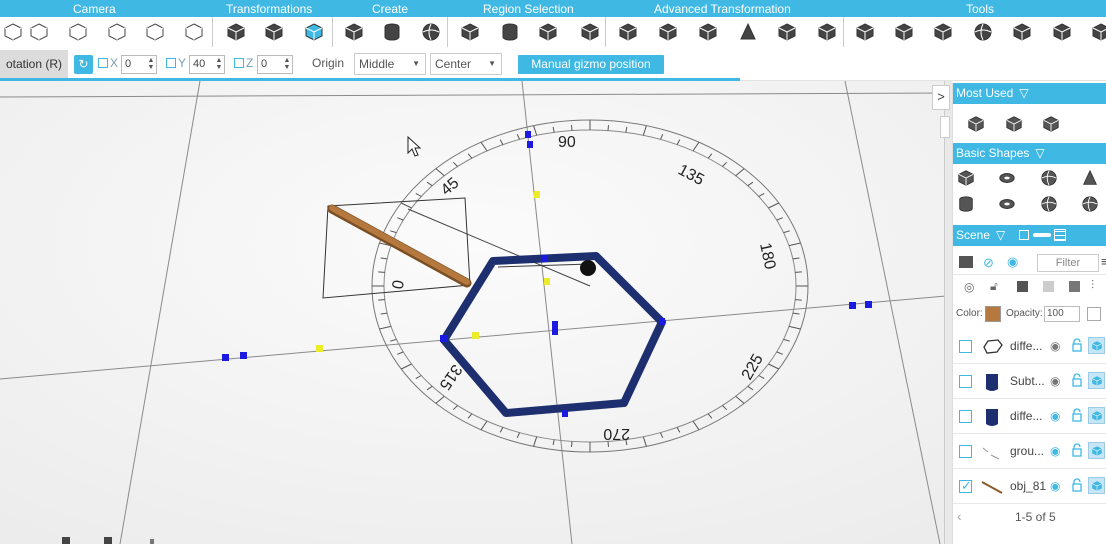  Describe the element at coordinates (588, 268) in the screenshot. I see `gizmo-pivot-icon` at that location.